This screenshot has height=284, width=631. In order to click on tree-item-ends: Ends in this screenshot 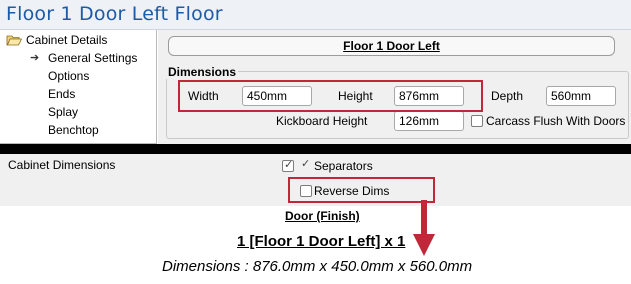, I will do `click(61, 94)`.